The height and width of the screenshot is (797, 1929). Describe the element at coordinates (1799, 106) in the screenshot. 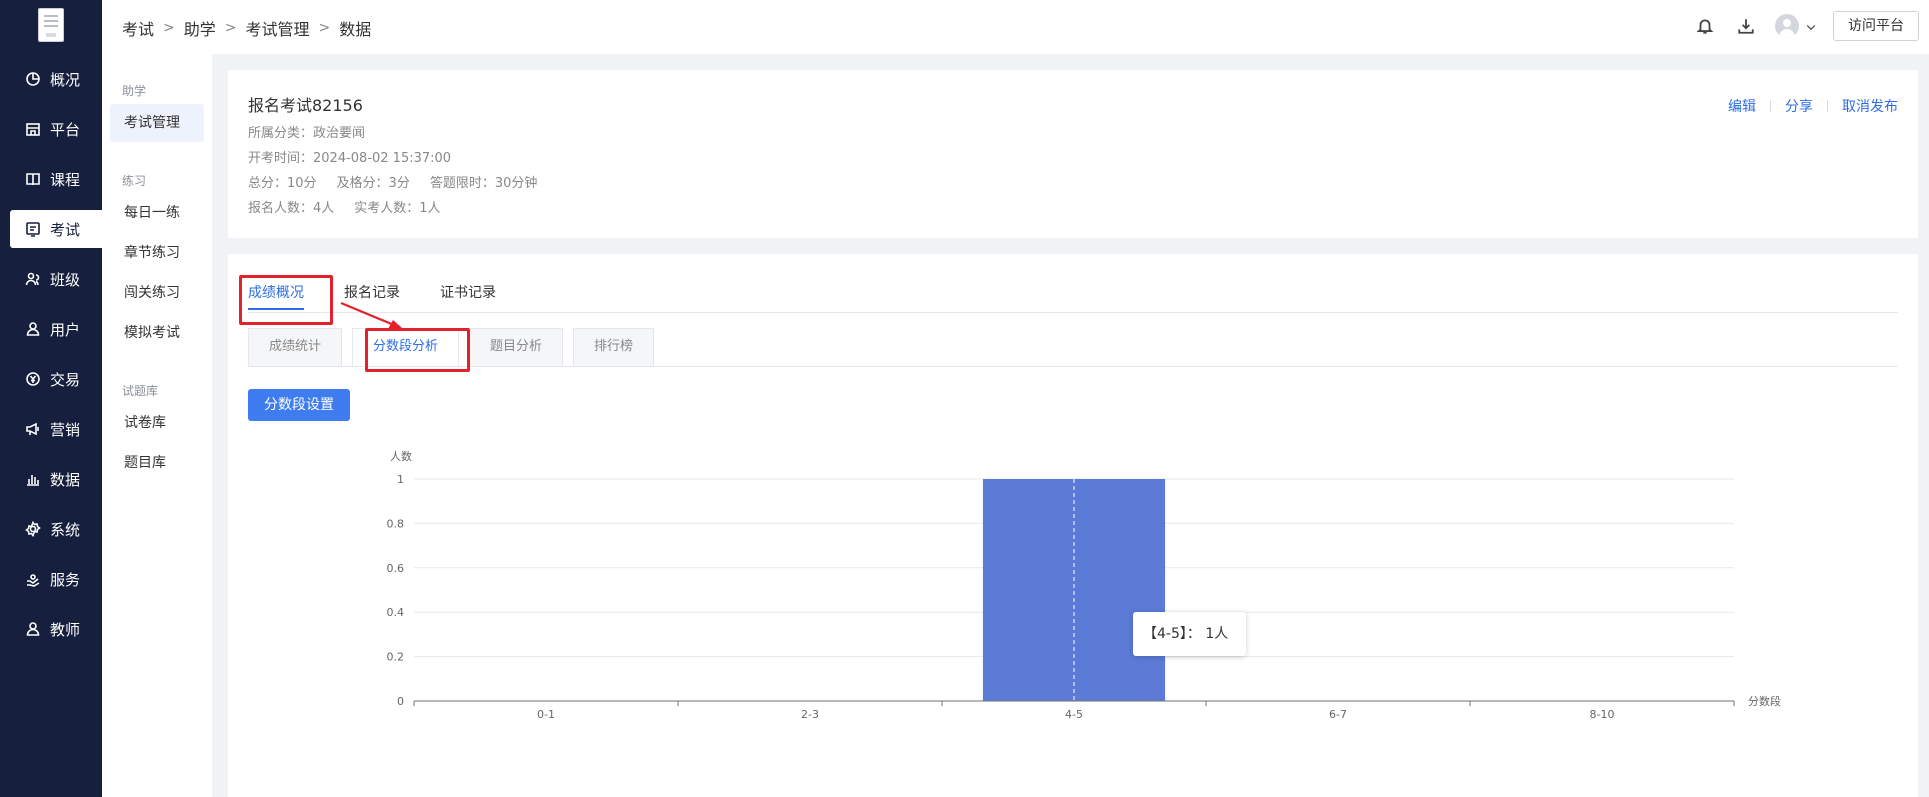

I see `share-link: 分享` at that location.